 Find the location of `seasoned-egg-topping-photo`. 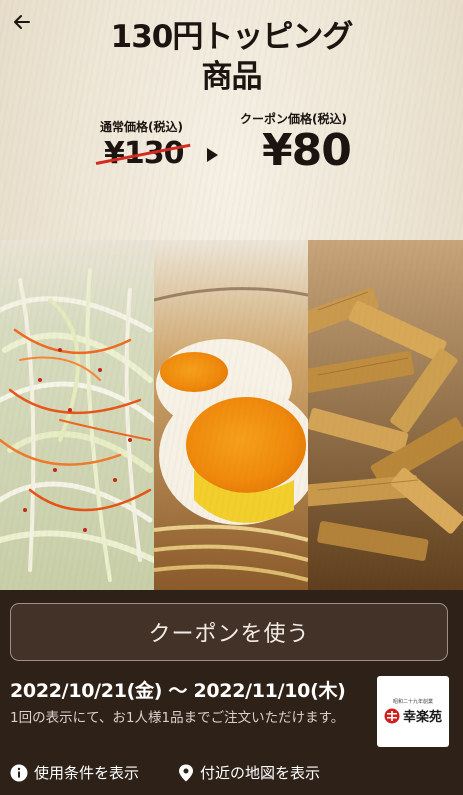

seasoned-egg-topping-photo is located at coordinates (231, 415).